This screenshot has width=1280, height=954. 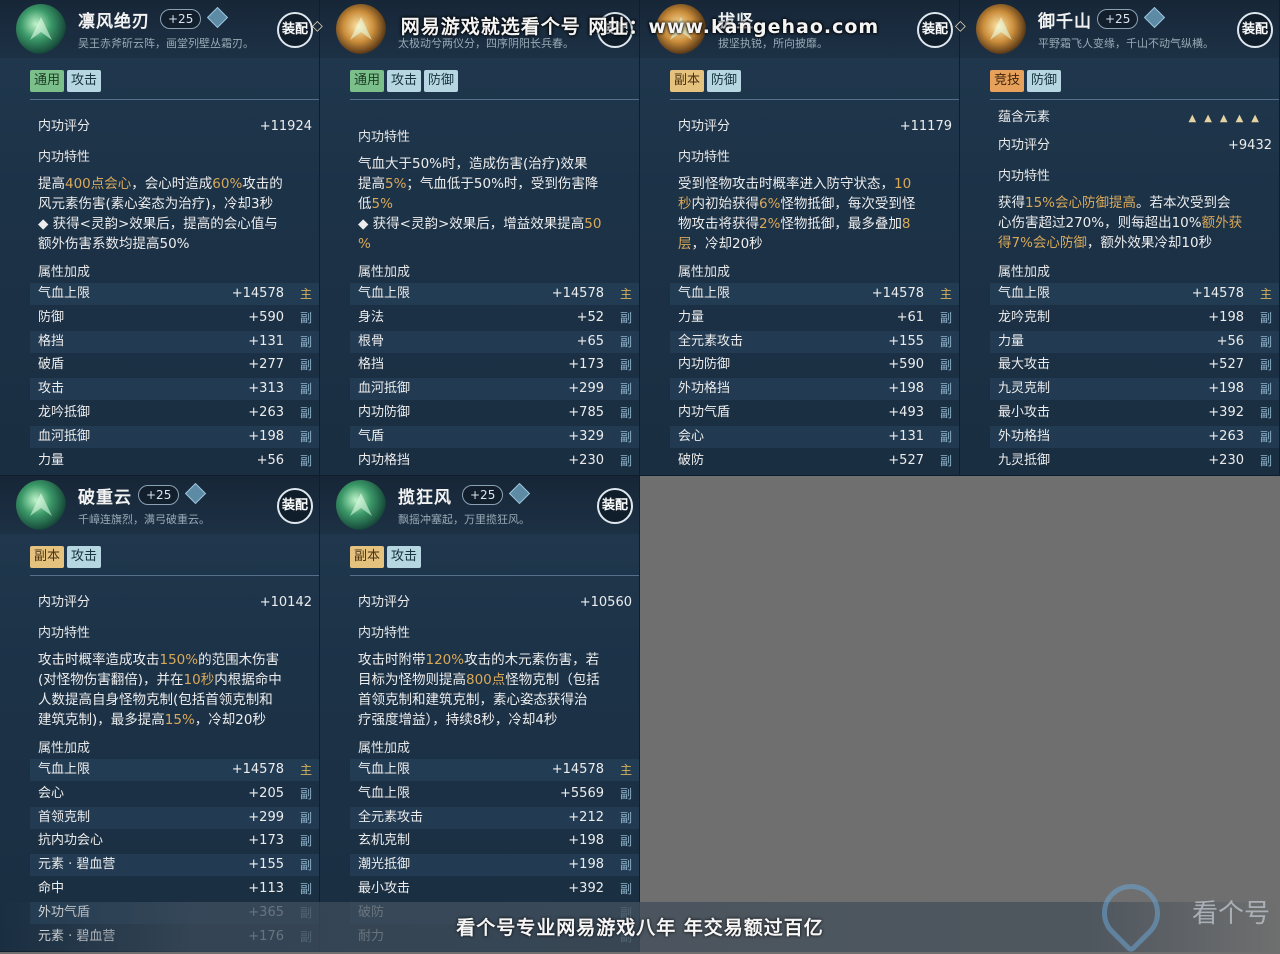 What do you see at coordinates (176, 244) in the screenshot?
I see `trait-line: 额外伤害系数均提高50%` at bounding box center [176, 244].